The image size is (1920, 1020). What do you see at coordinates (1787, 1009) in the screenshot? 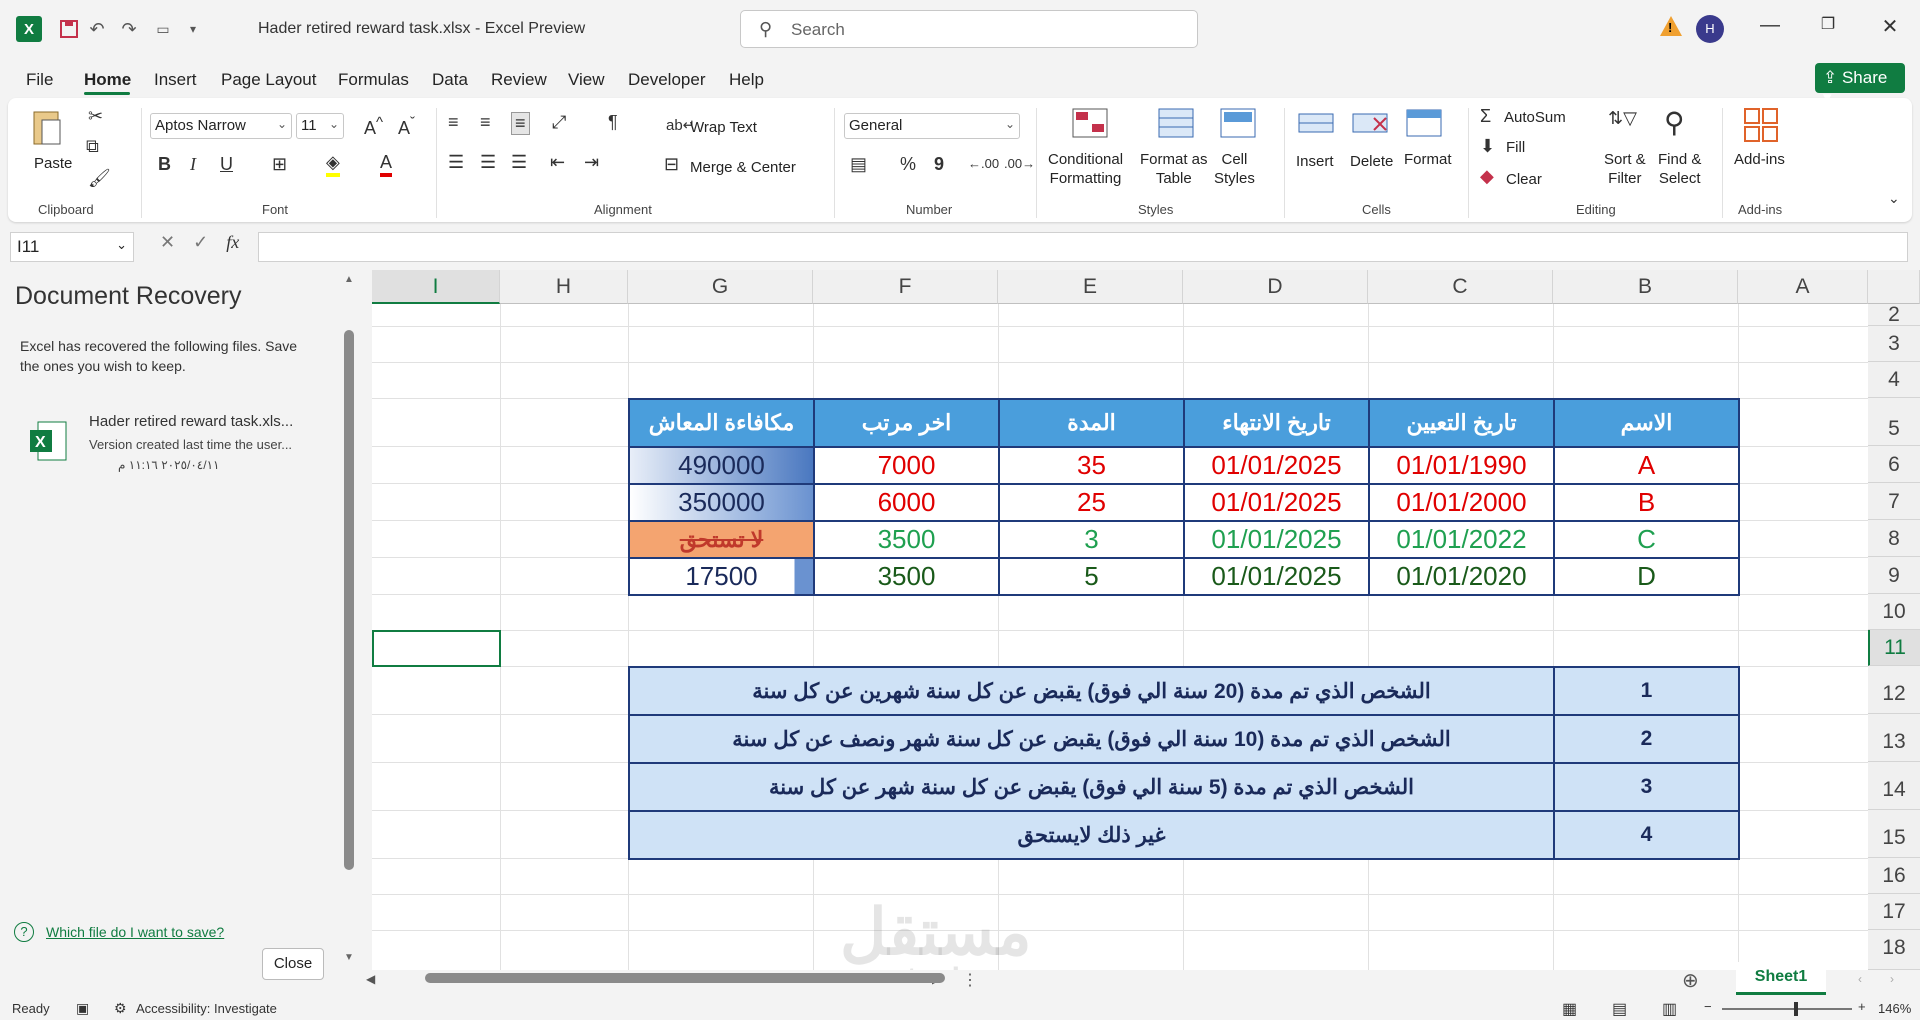
I see `zoom-slider` at bounding box center [1787, 1009].